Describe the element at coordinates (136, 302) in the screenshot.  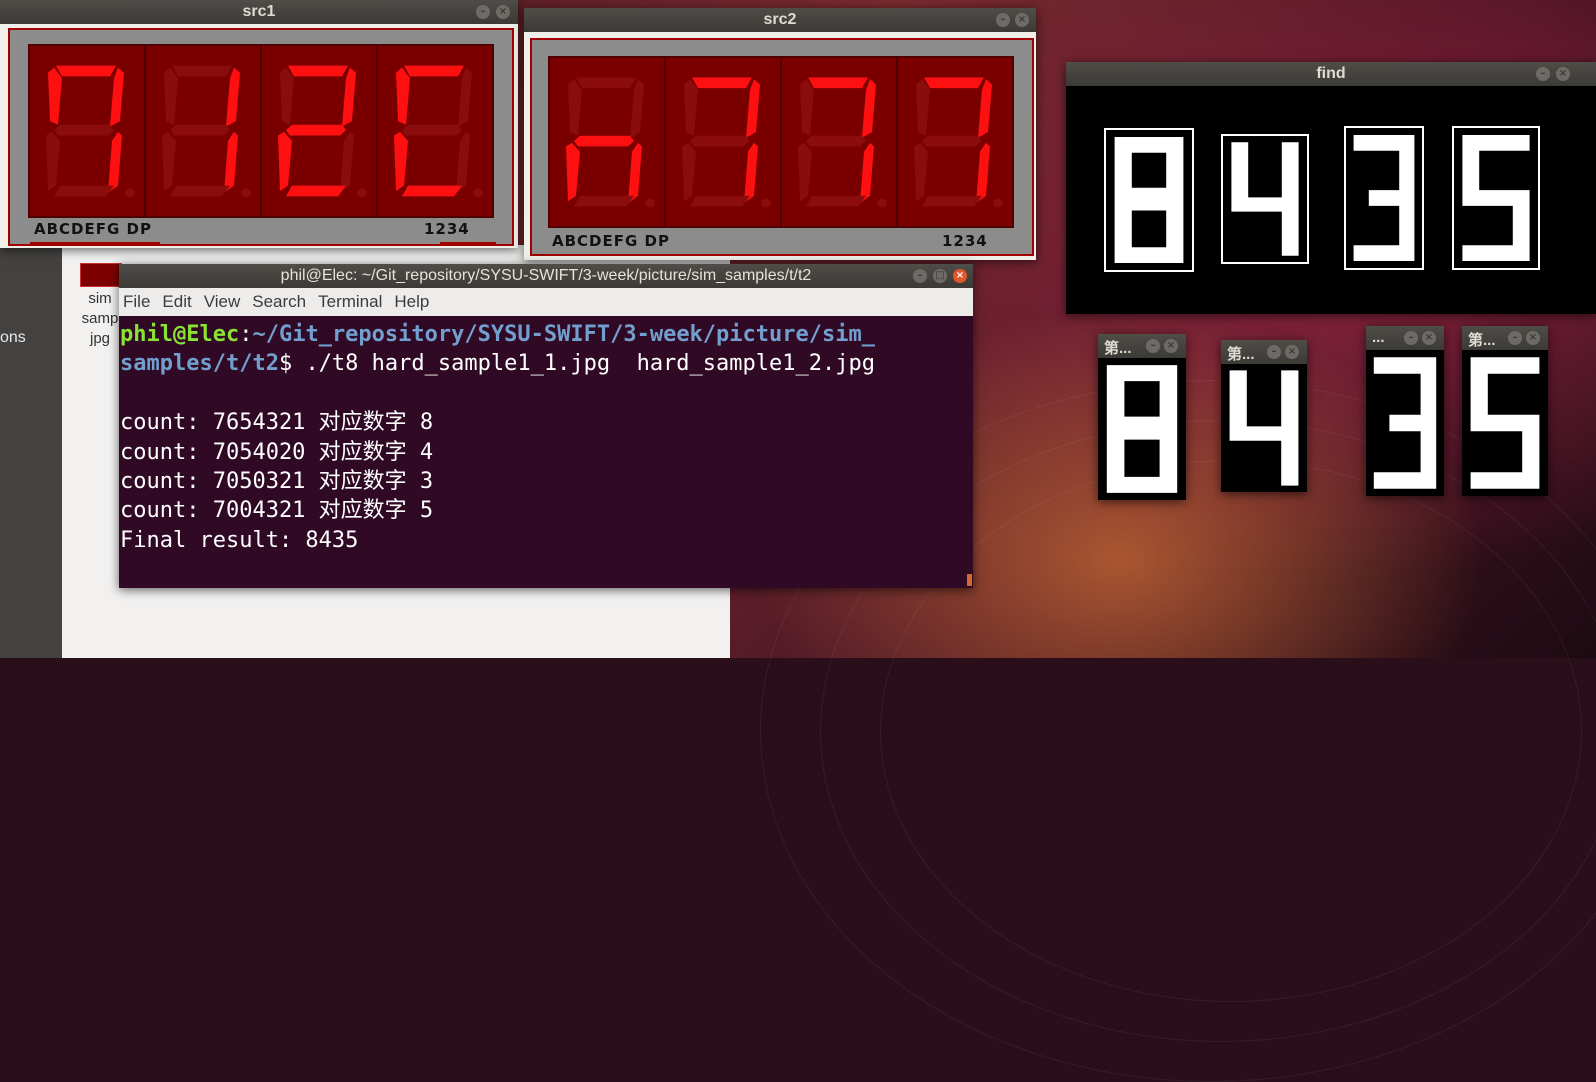
I see `menu-file: File` at that location.